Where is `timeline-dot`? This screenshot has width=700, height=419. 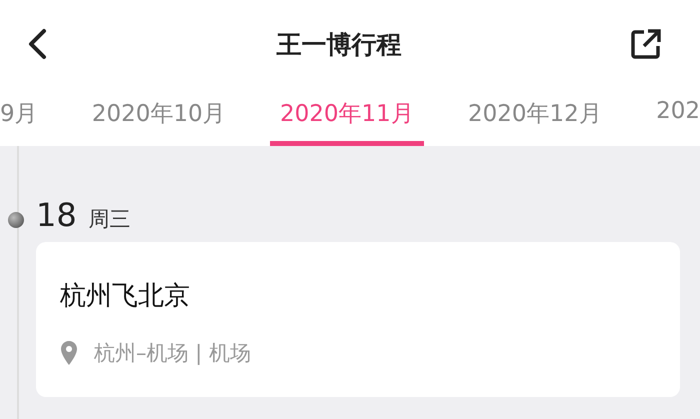
timeline-dot is located at coordinates (16, 220).